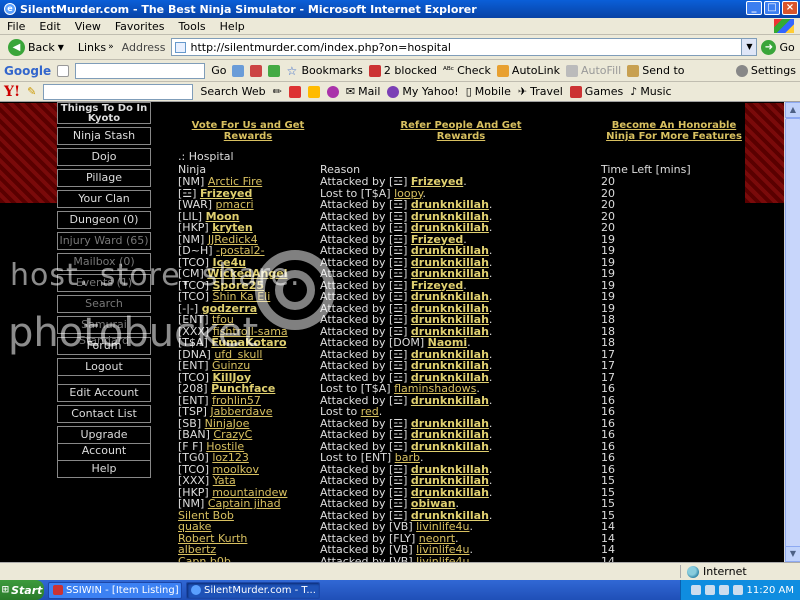  I want to click on nav-upgrade-account: Upgrade Account, so click(104, 441).